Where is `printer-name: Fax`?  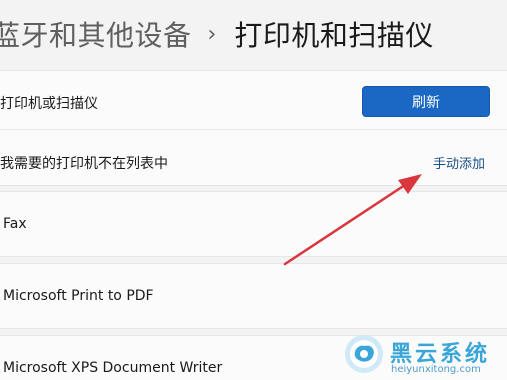
printer-name: Fax is located at coordinates (15, 224).